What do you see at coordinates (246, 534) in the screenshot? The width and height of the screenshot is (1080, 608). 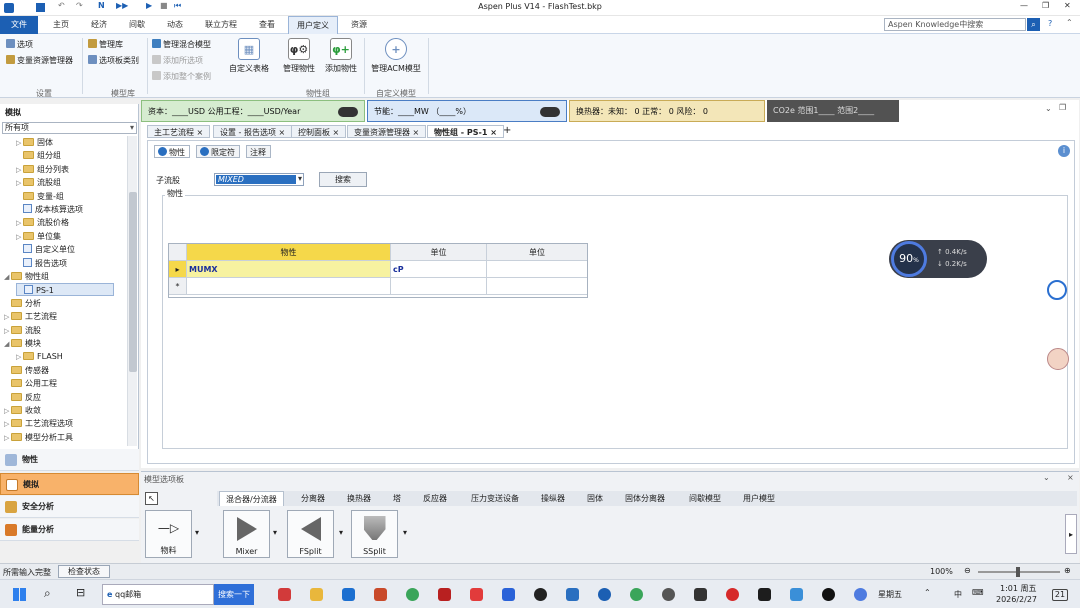 I see `palette-item-mixer: Mixer` at bounding box center [246, 534].